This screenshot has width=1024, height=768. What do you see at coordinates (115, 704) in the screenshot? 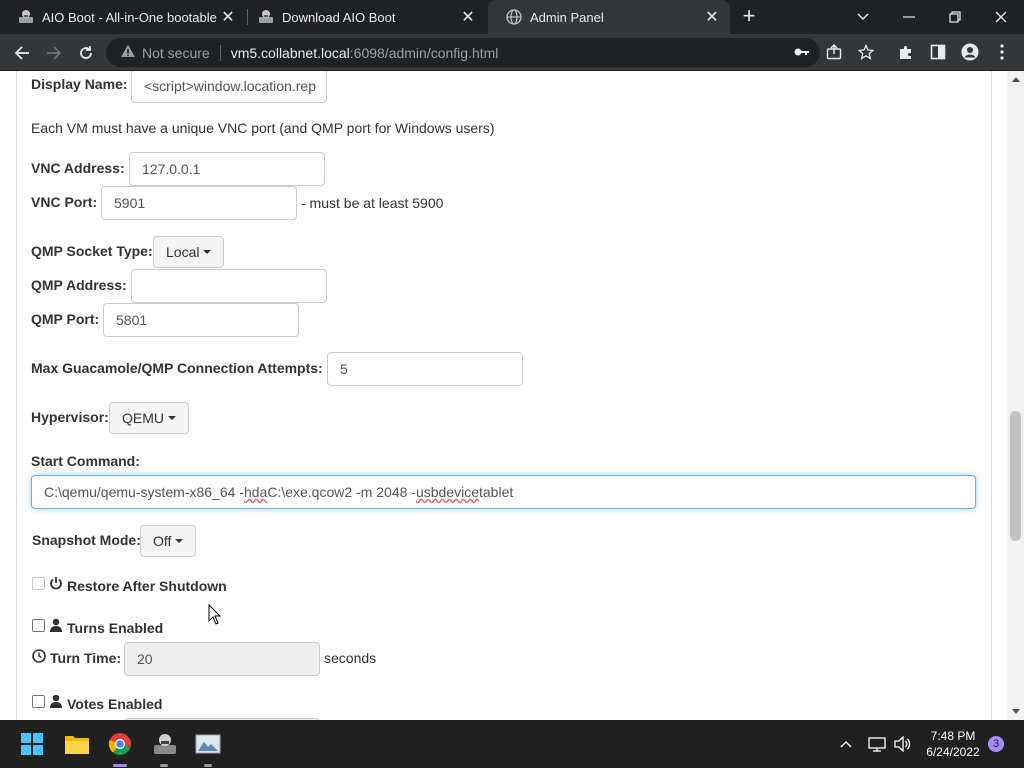
I see `votes-enabled-label: Votes Enabled` at bounding box center [115, 704].